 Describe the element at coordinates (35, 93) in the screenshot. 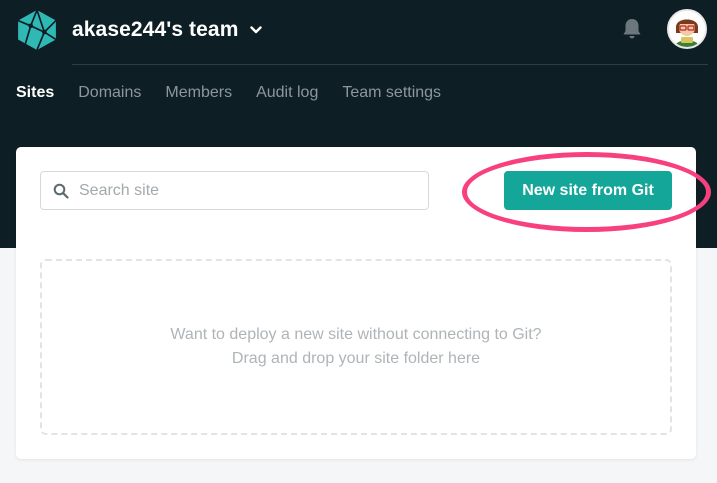

I see `tab-sites: Sites` at that location.